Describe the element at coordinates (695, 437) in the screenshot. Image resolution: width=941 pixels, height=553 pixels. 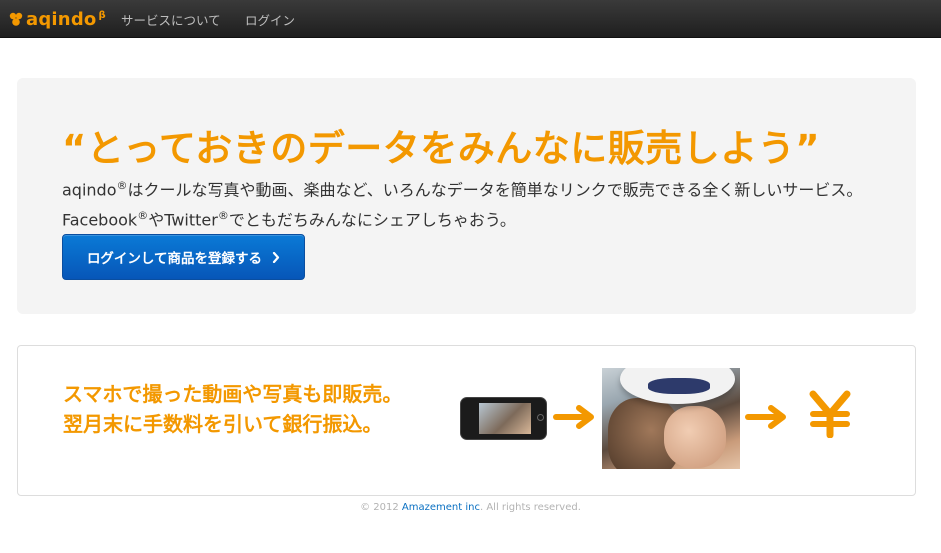
I see `photo-face` at that location.